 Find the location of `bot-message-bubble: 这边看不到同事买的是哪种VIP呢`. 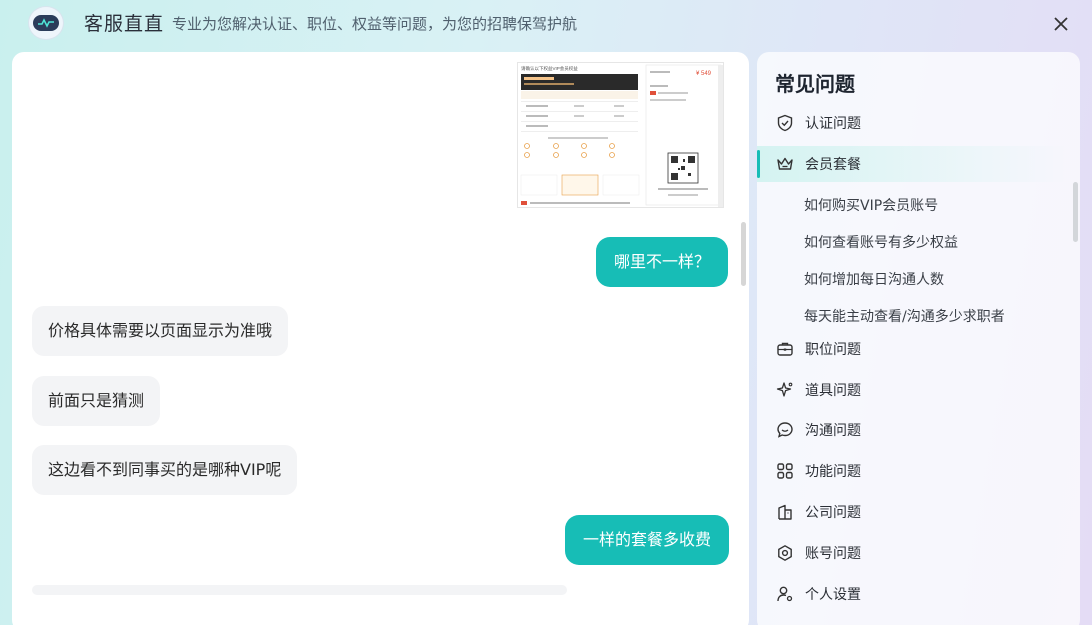

bot-message-bubble: 这边看不到同事买的是哪种VIP呢 is located at coordinates (165, 470).